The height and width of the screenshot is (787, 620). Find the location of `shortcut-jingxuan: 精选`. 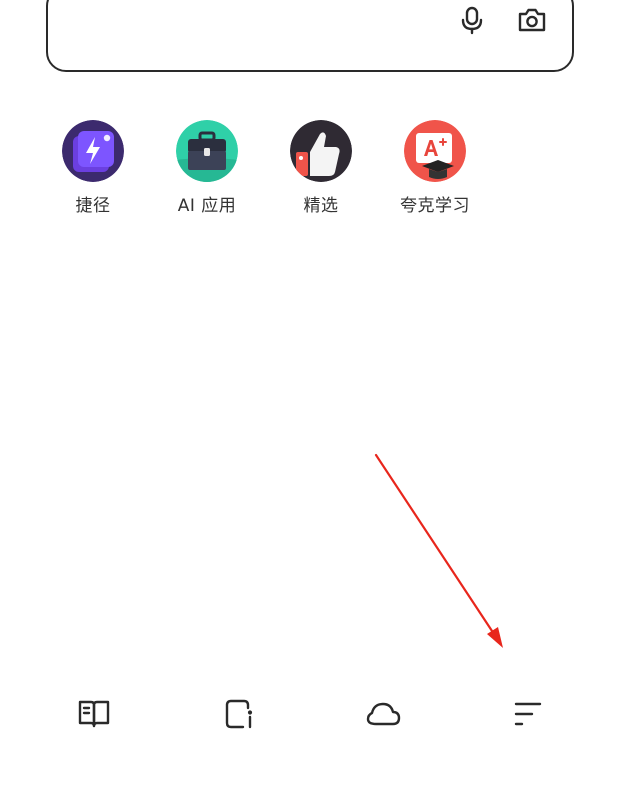

shortcut-jingxuan: 精选 is located at coordinates (321, 168).